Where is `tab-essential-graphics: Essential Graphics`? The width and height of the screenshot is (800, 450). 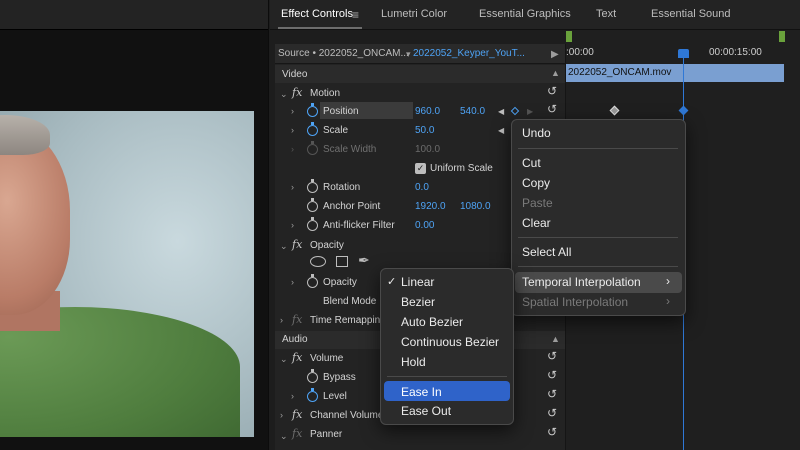
tab-essential-graphics: Essential Graphics is located at coordinates (525, 14).